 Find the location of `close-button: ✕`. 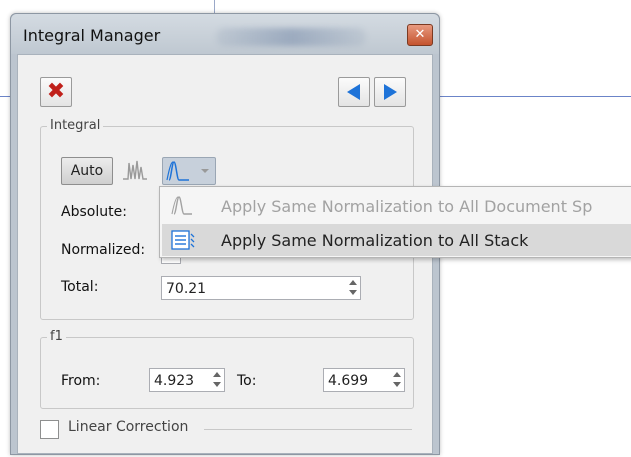

close-button: ✕ is located at coordinates (420, 35).